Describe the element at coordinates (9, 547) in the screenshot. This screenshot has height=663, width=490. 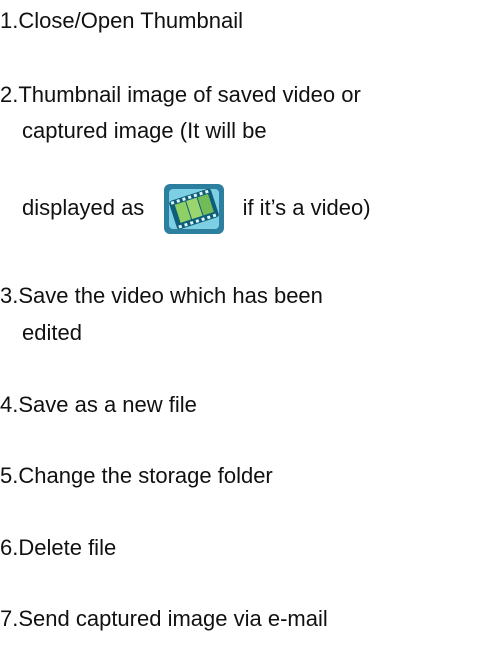
I see `item-number: 6.` at that location.